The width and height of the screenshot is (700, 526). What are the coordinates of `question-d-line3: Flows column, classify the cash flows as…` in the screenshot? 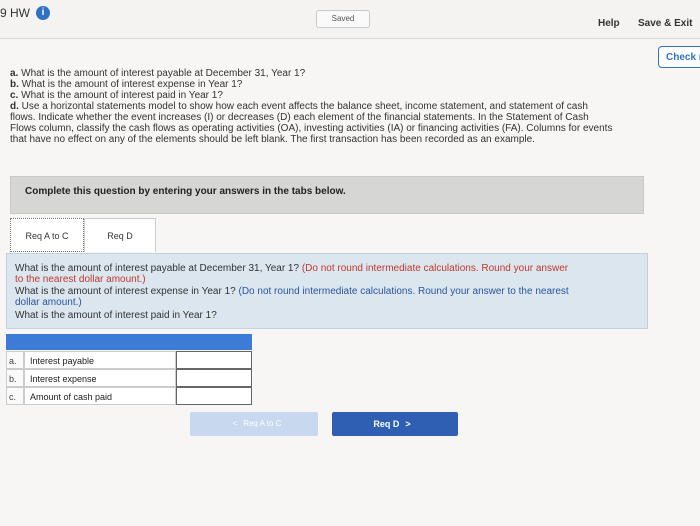 It's located at (311, 128).